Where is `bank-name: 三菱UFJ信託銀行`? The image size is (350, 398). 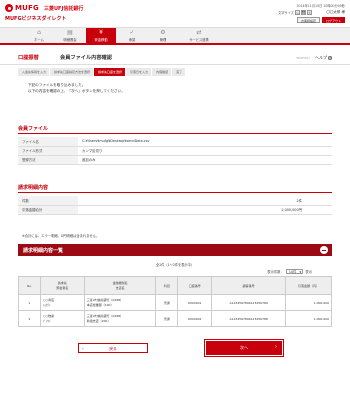 bank-name: 三菱UFJ信託銀行 is located at coordinates (64, 9).